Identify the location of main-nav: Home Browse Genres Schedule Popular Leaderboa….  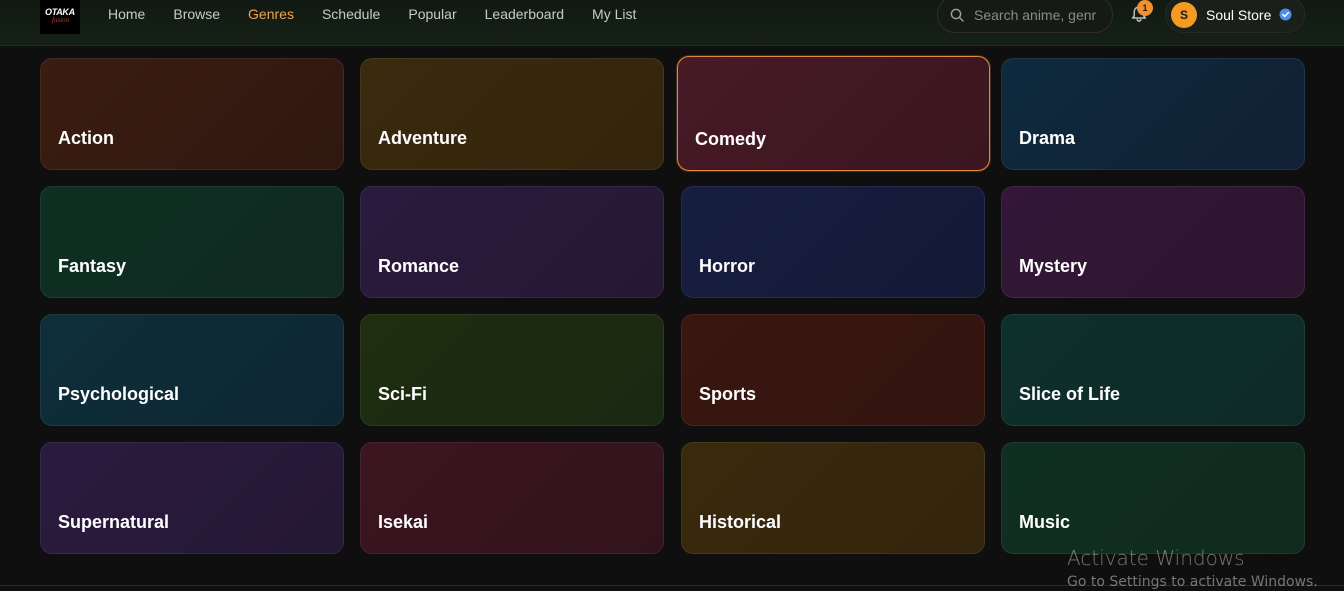
(386, 14).